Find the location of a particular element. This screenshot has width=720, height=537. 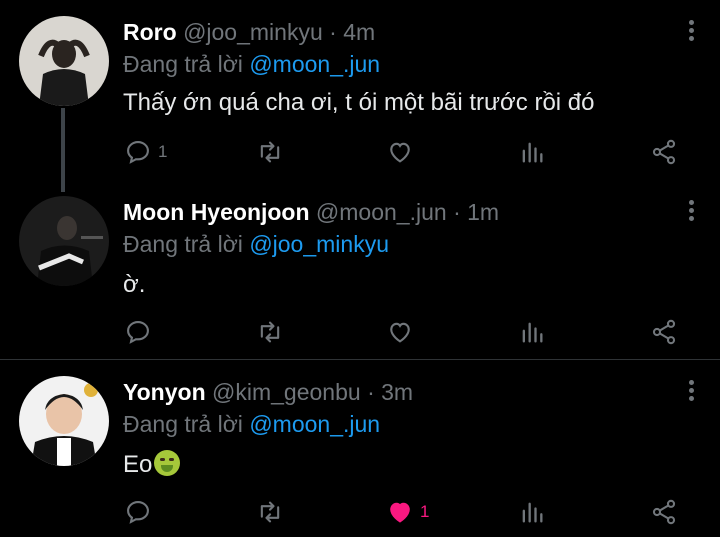

user-handle: @kim_geonbu is located at coordinates (286, 392).